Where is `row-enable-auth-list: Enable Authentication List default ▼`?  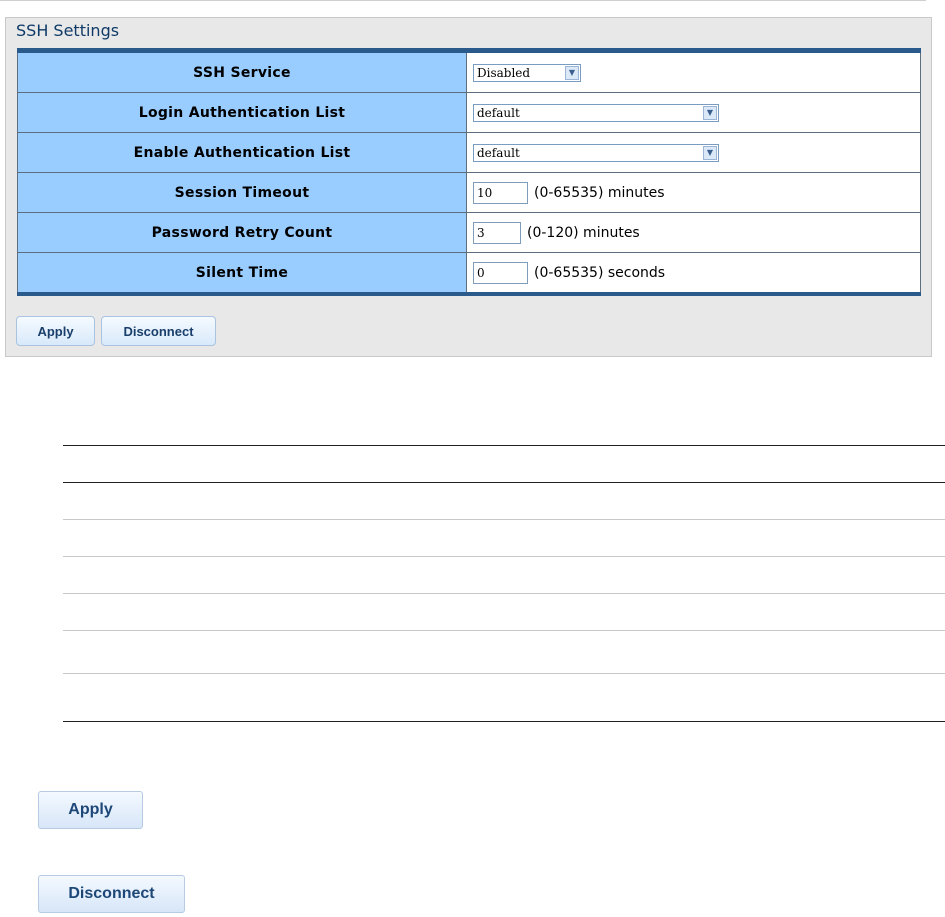 row-enable-auth-list: Enable Authentication List default ▼ is located at coordinates (469, 152).